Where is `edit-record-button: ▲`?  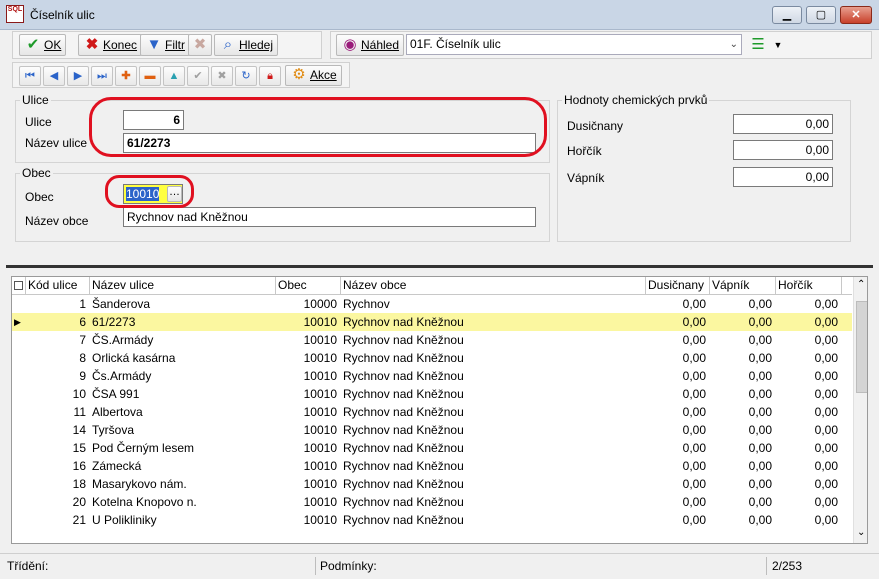 edit-record-button: ▲ is located at coordinates (174, 76).